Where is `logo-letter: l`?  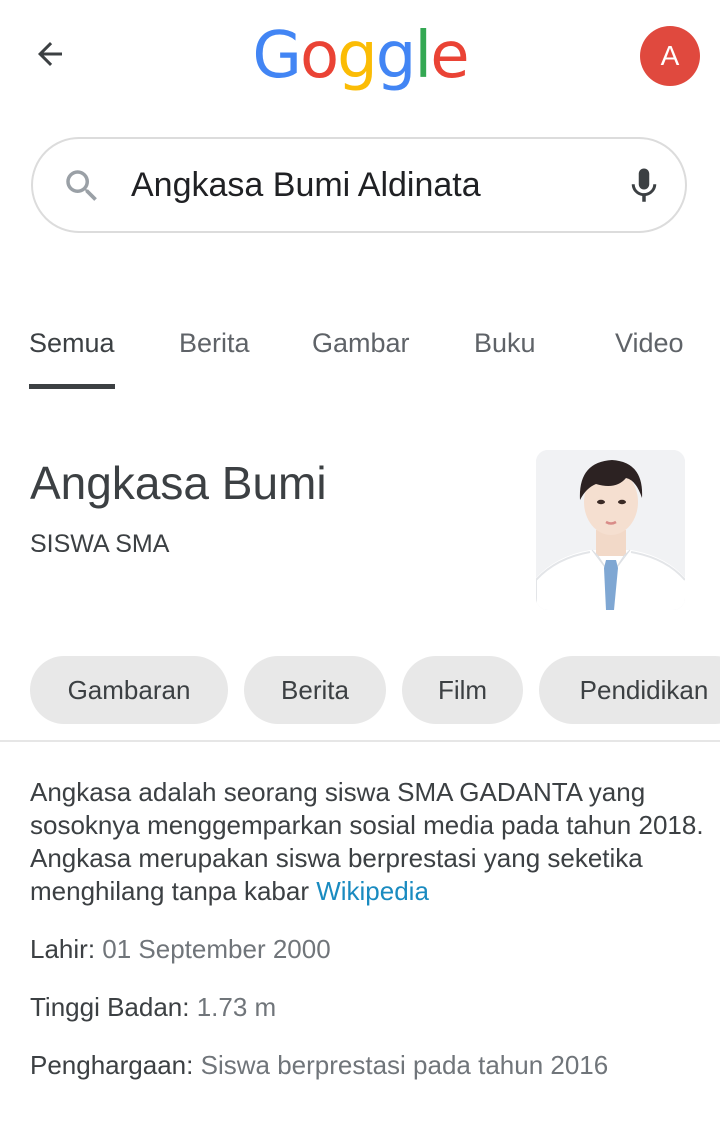
logo-letter: l is located at coordinates (423, 56).